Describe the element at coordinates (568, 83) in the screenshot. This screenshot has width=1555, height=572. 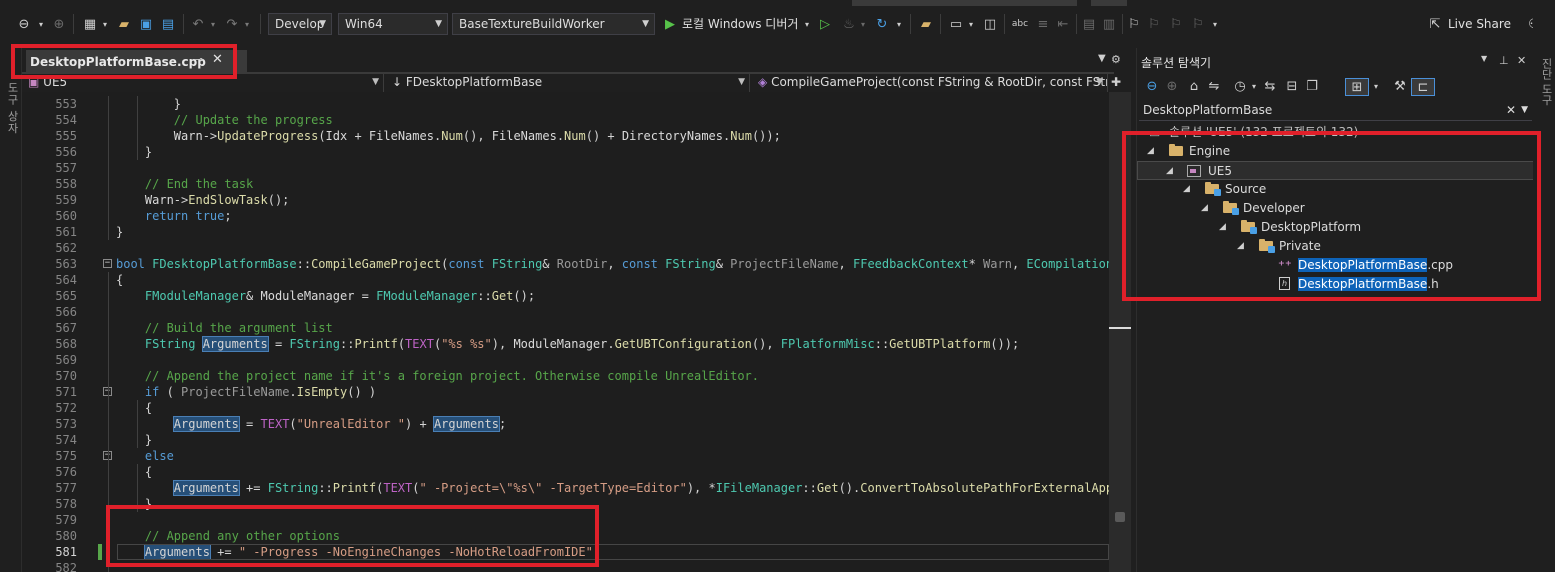
I see `scope-nav-combo: ↓ FDesktopPlatformBase ▼` at that location.